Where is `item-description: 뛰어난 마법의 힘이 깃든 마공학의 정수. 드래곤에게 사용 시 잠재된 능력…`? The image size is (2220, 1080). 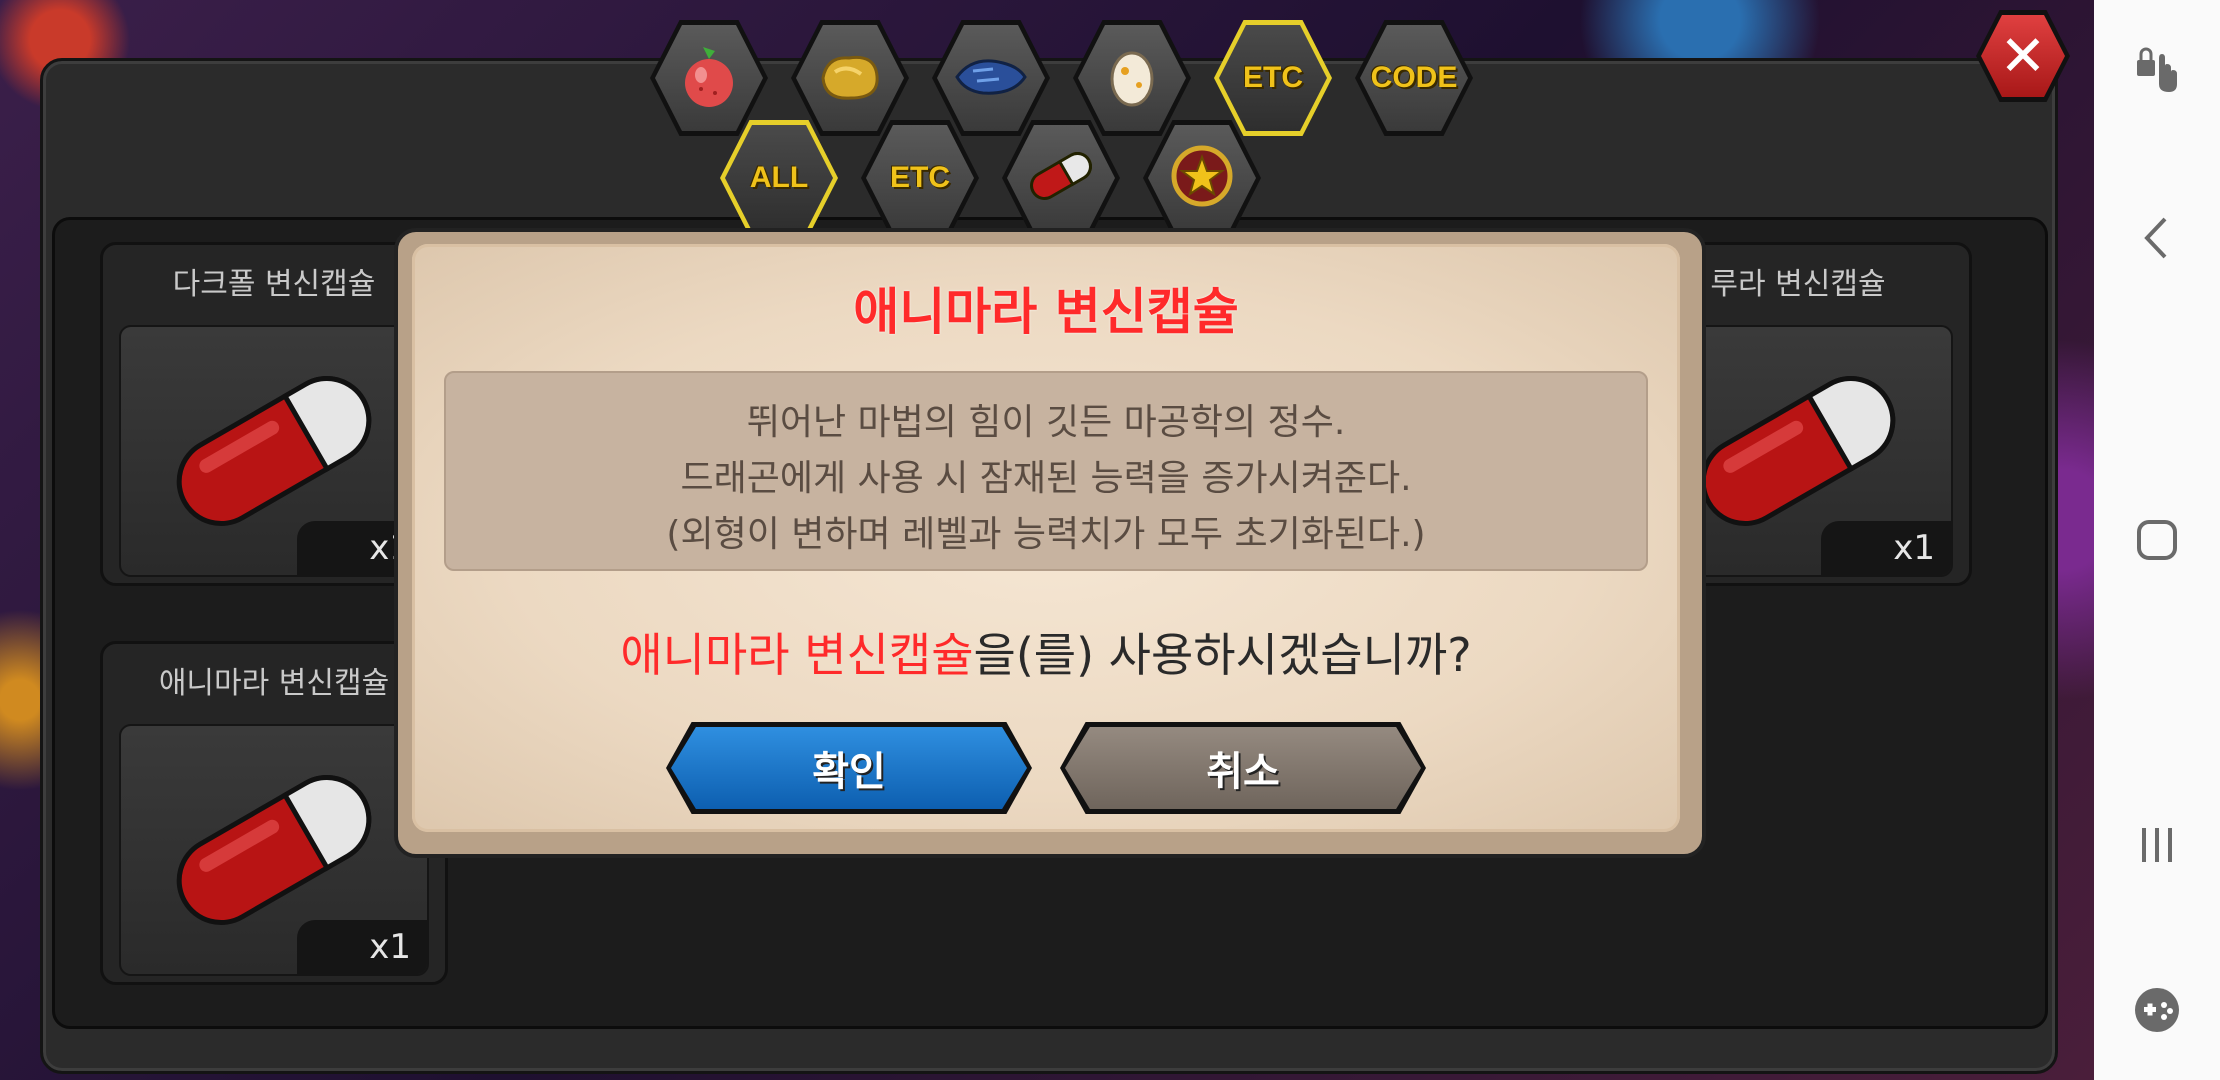
item-description: 뛰어난 마법의 힘이 깃든 마공학의 정수. 드래곤에게 사용 시 잠재된 능력… is located at coordinates (1046, 471).